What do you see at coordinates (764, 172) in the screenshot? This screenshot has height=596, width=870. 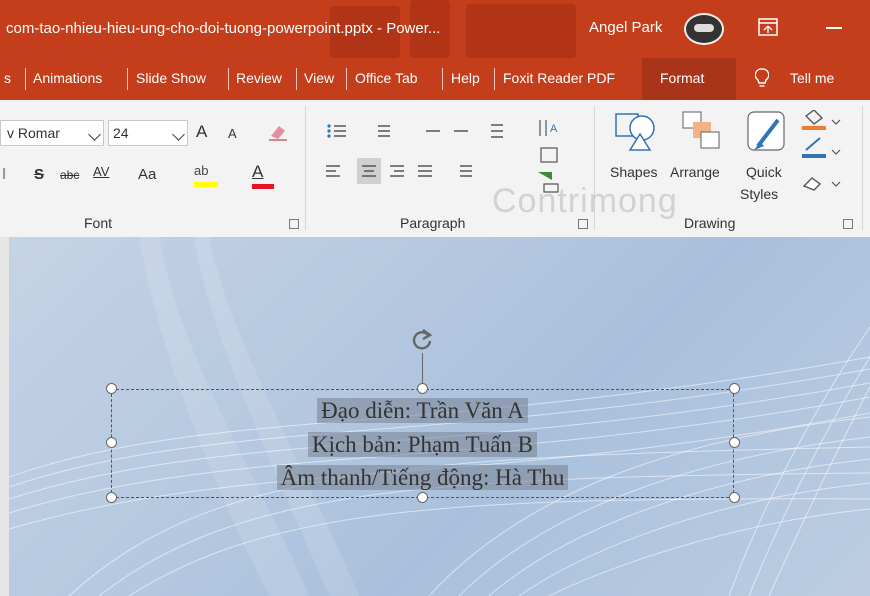 I see `quick-styles-label: Quick` at bounding box center [764, 172].